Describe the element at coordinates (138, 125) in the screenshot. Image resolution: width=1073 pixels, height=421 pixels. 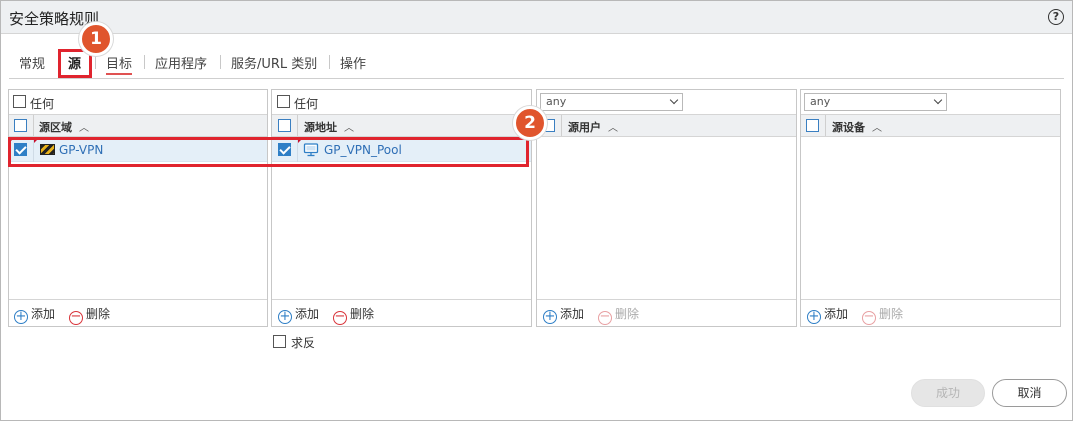
I see `zone-column-header: 源区域 ︿` at that location.